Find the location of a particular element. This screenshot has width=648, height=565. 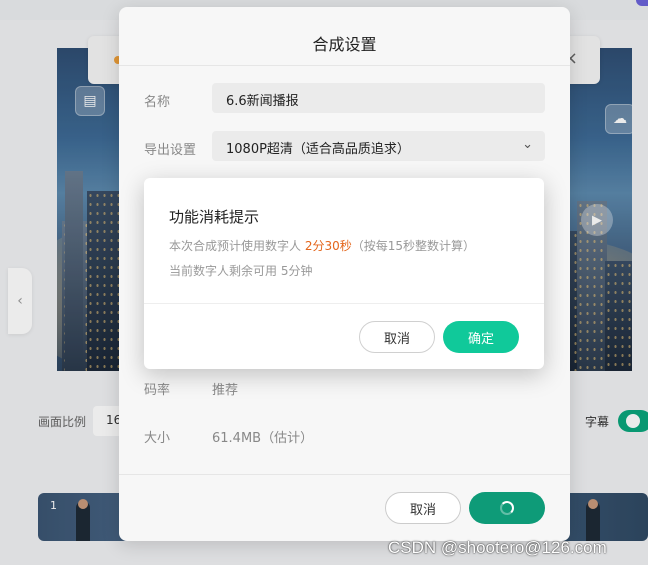

alert-cancel-button: 取消 is located at coordinates (397, 337).